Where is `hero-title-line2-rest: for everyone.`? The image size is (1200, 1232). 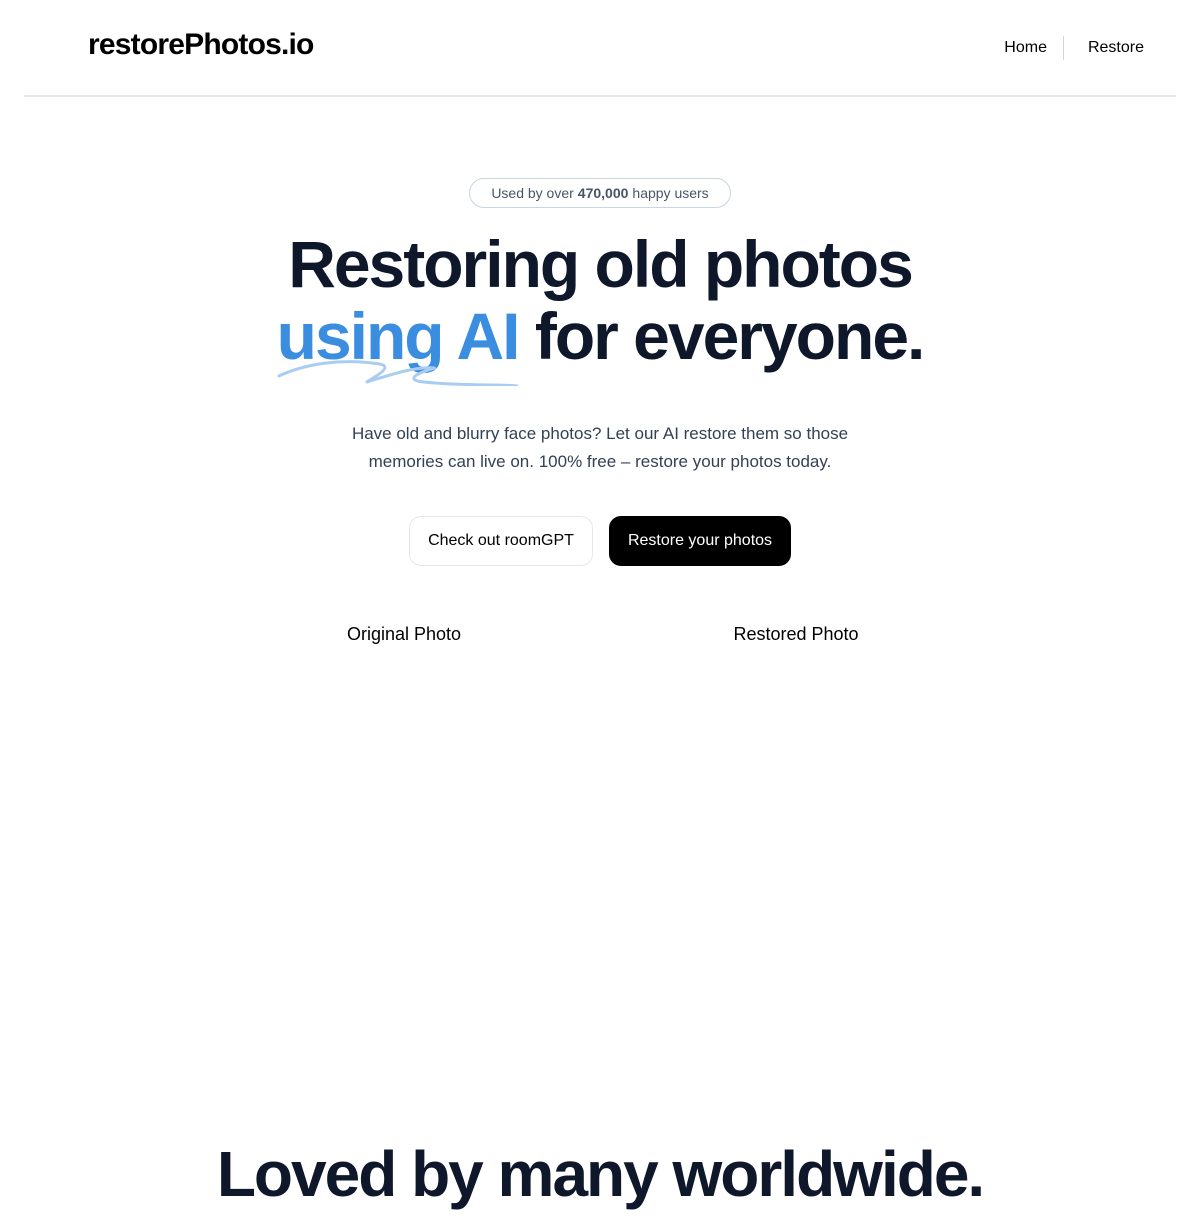
hero-title-line2-rest: for everyone. is located at coordinates (729, 336).